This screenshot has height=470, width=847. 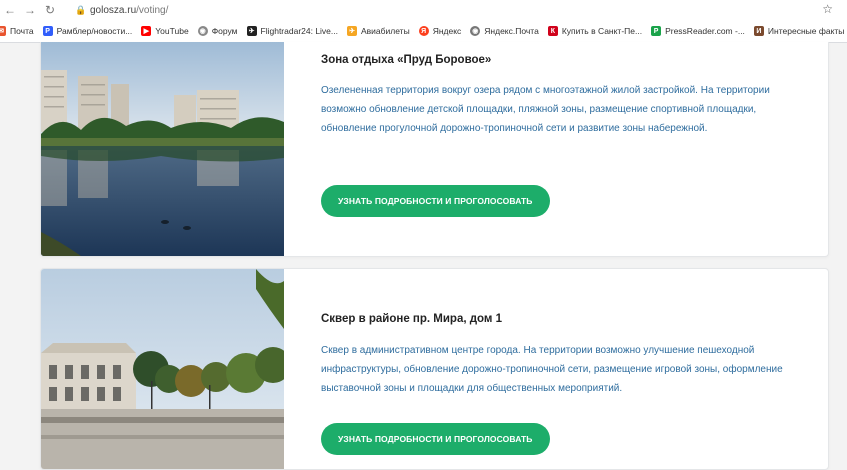 I want to click on bookmark-item: ◉ Форум, so click(x=217, y=31).